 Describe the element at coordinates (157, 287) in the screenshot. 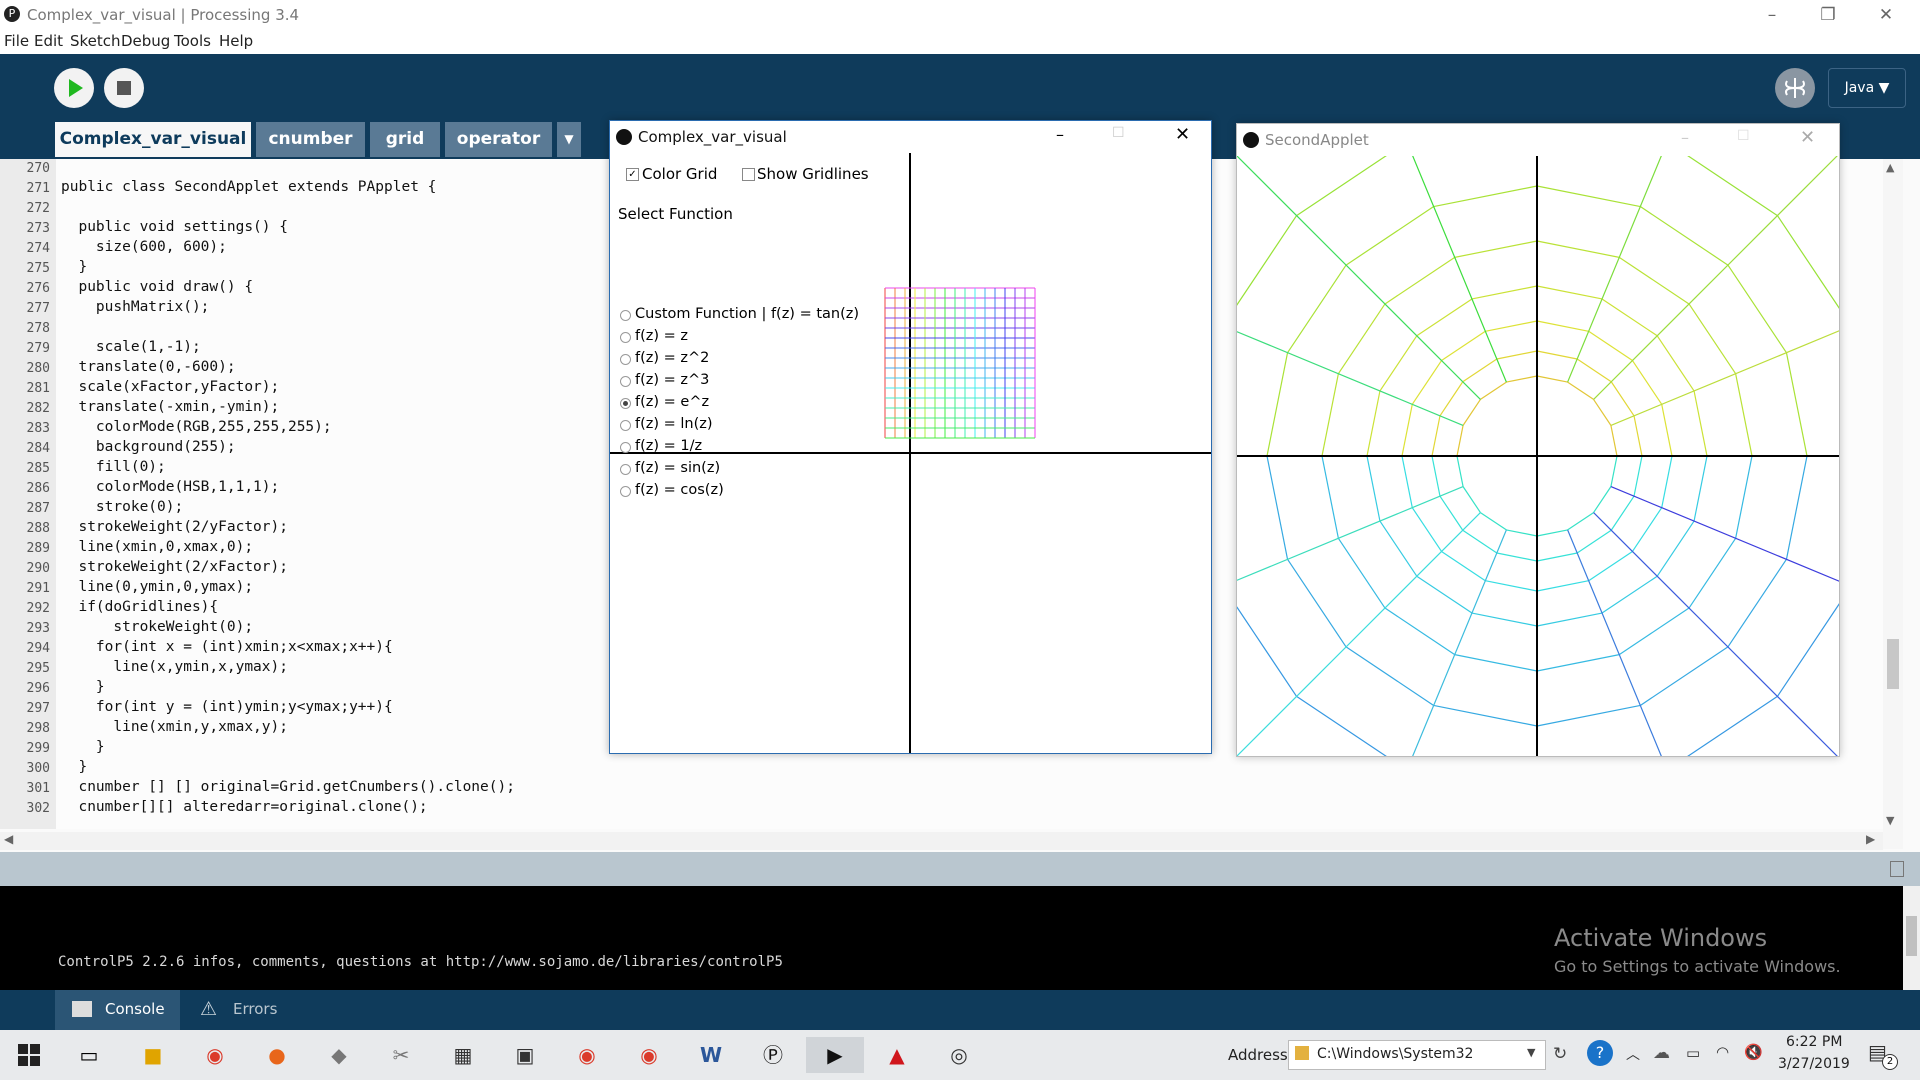

I see `code-line: public void draw() {` at that location.